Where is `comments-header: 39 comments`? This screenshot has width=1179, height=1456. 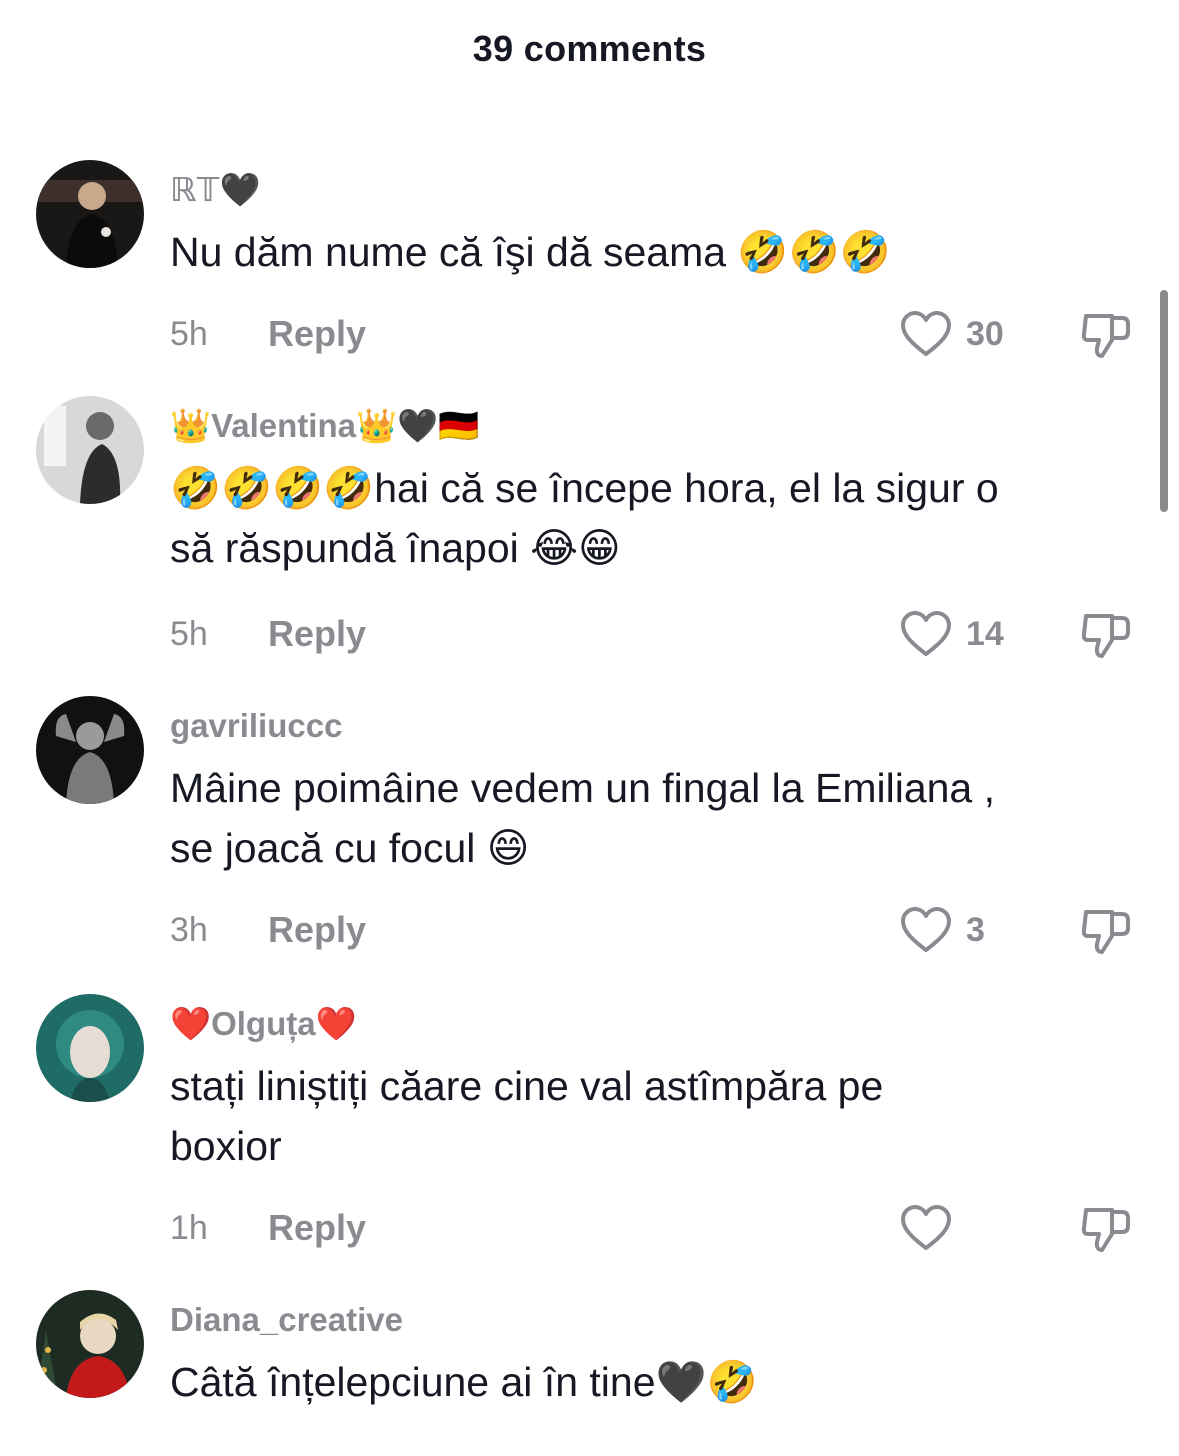
comments-header: 39 comments is located at coordinates (589, 50).